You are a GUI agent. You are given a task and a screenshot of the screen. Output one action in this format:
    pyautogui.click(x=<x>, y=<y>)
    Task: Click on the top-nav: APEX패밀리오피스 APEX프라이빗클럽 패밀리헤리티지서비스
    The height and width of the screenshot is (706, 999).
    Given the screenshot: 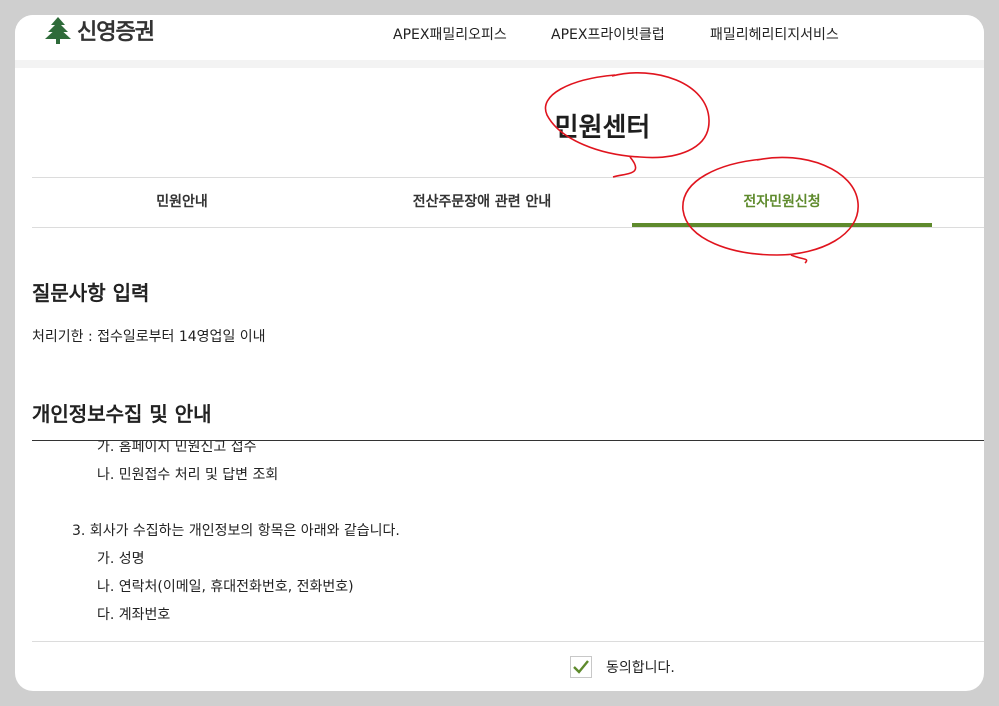 What is the action you would take?
    pyautogui.click(x=499, y=34)
    